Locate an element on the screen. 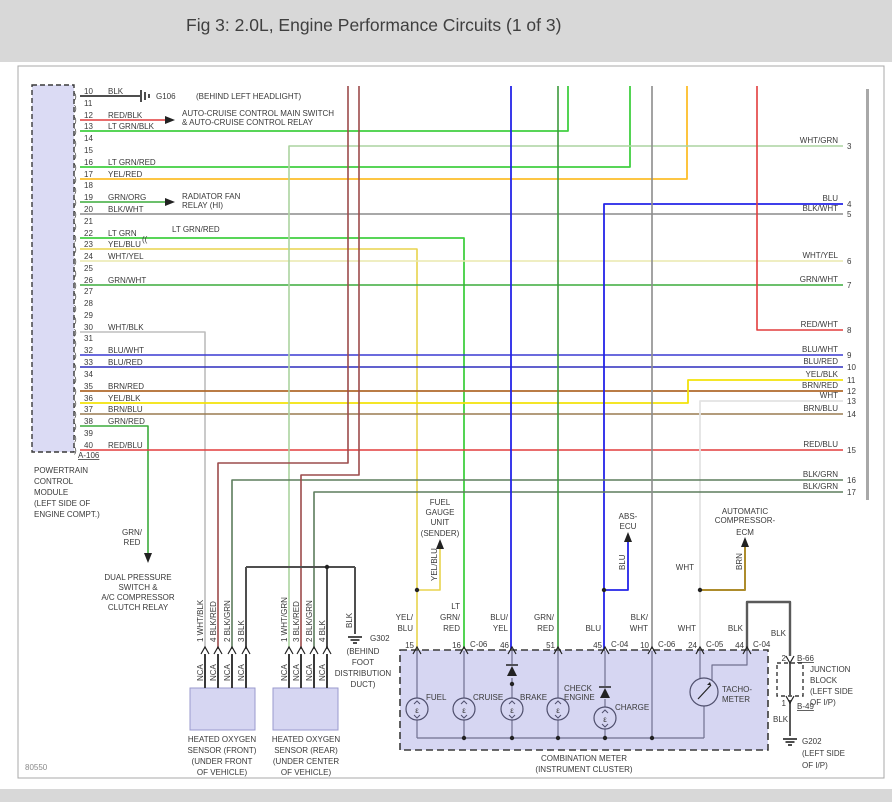 This screenshot has width=892, height=802. o2-rear-box is located at coordinates (305, 709).